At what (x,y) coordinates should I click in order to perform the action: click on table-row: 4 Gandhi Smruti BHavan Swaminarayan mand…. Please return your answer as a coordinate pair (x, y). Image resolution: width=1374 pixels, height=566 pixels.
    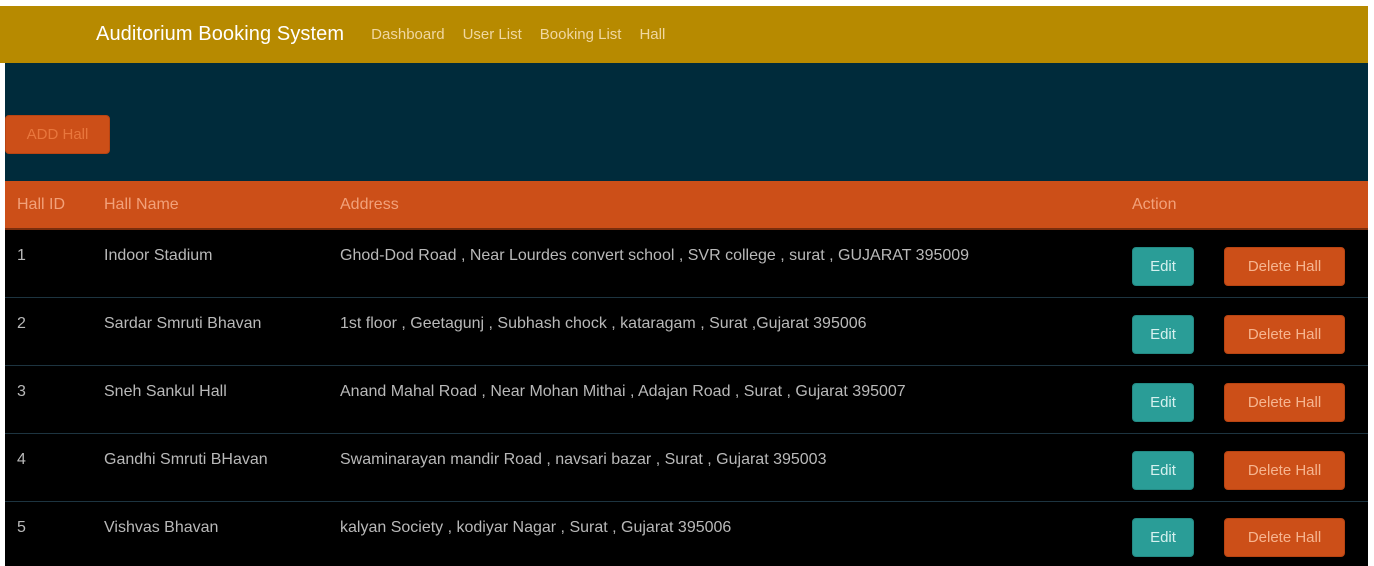
    Looking at the image, I should click on (686, 468).